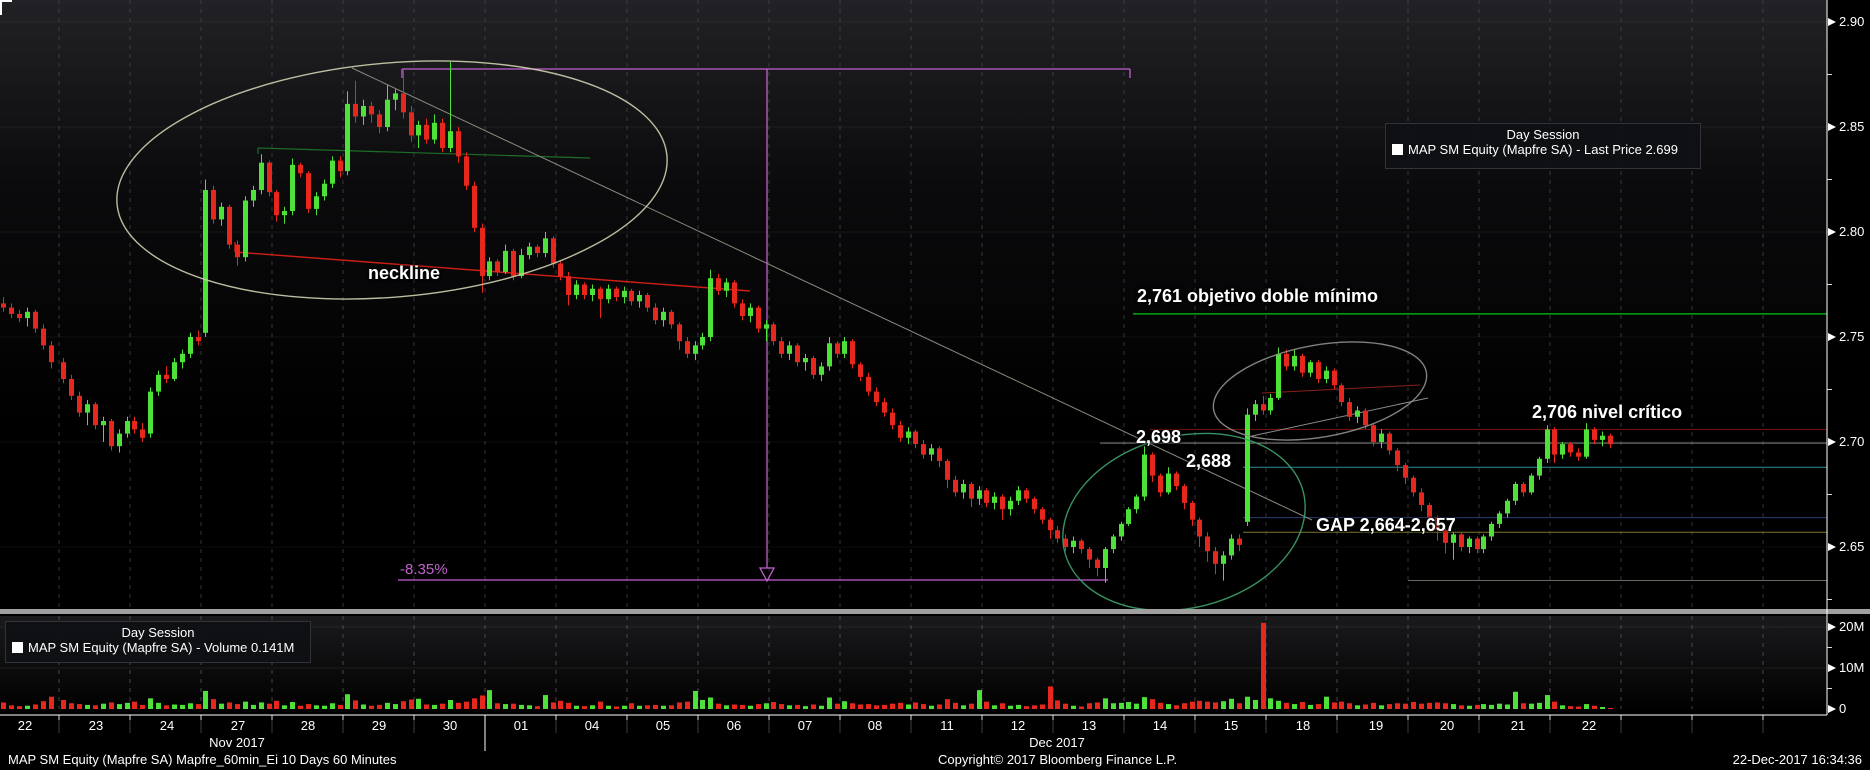 The height and width of the screenshot is (770, 1870). Describe the element at coordinates (1852, 231) in the screenshot. I see `price-tick-label: 2.80` at that location.